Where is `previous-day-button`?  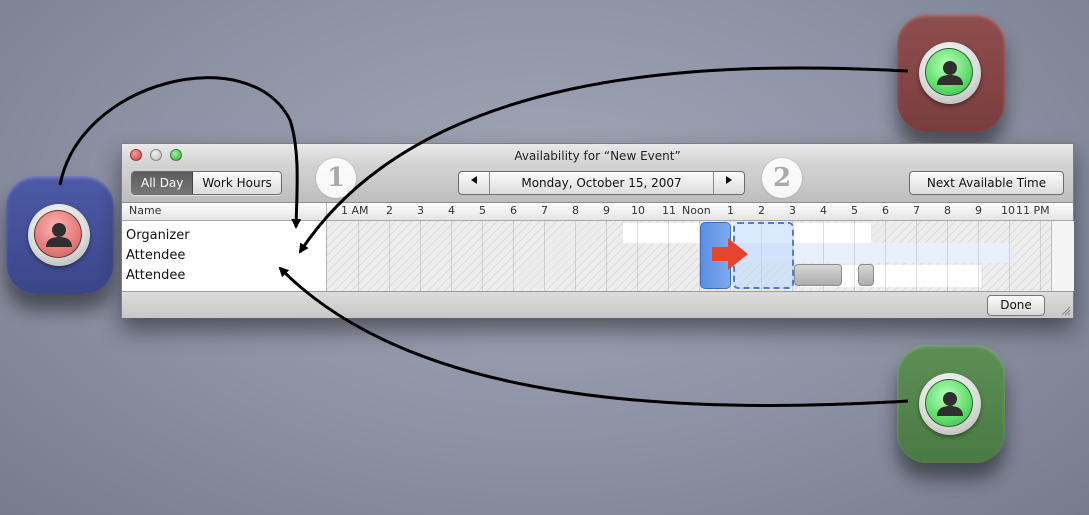
previous-day-button is located at coordinates (474, 183).